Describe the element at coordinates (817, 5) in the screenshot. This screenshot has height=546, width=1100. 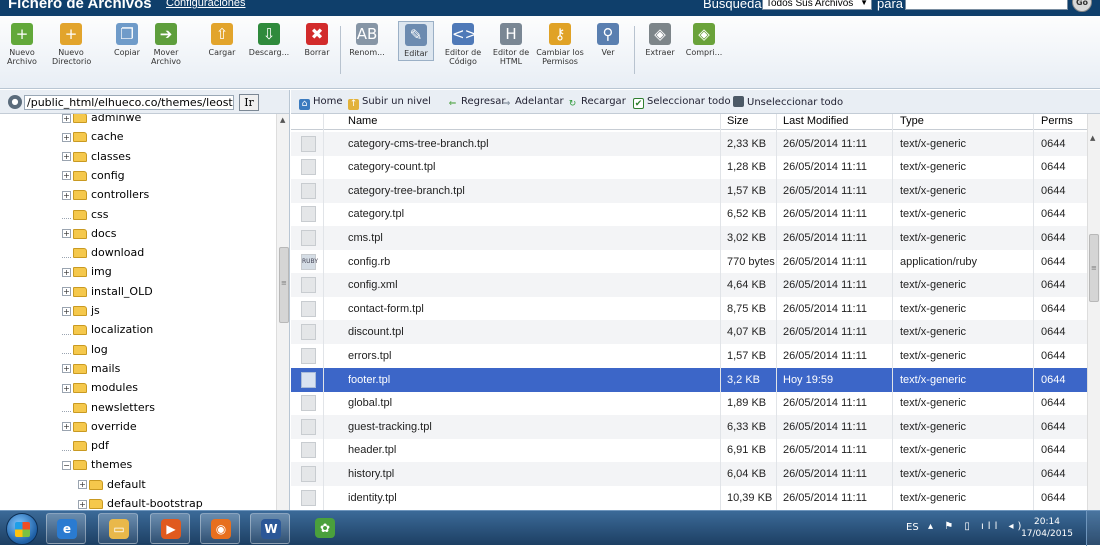
I see `search-scope-select: Todos Sus Archivos ▼` at that location.